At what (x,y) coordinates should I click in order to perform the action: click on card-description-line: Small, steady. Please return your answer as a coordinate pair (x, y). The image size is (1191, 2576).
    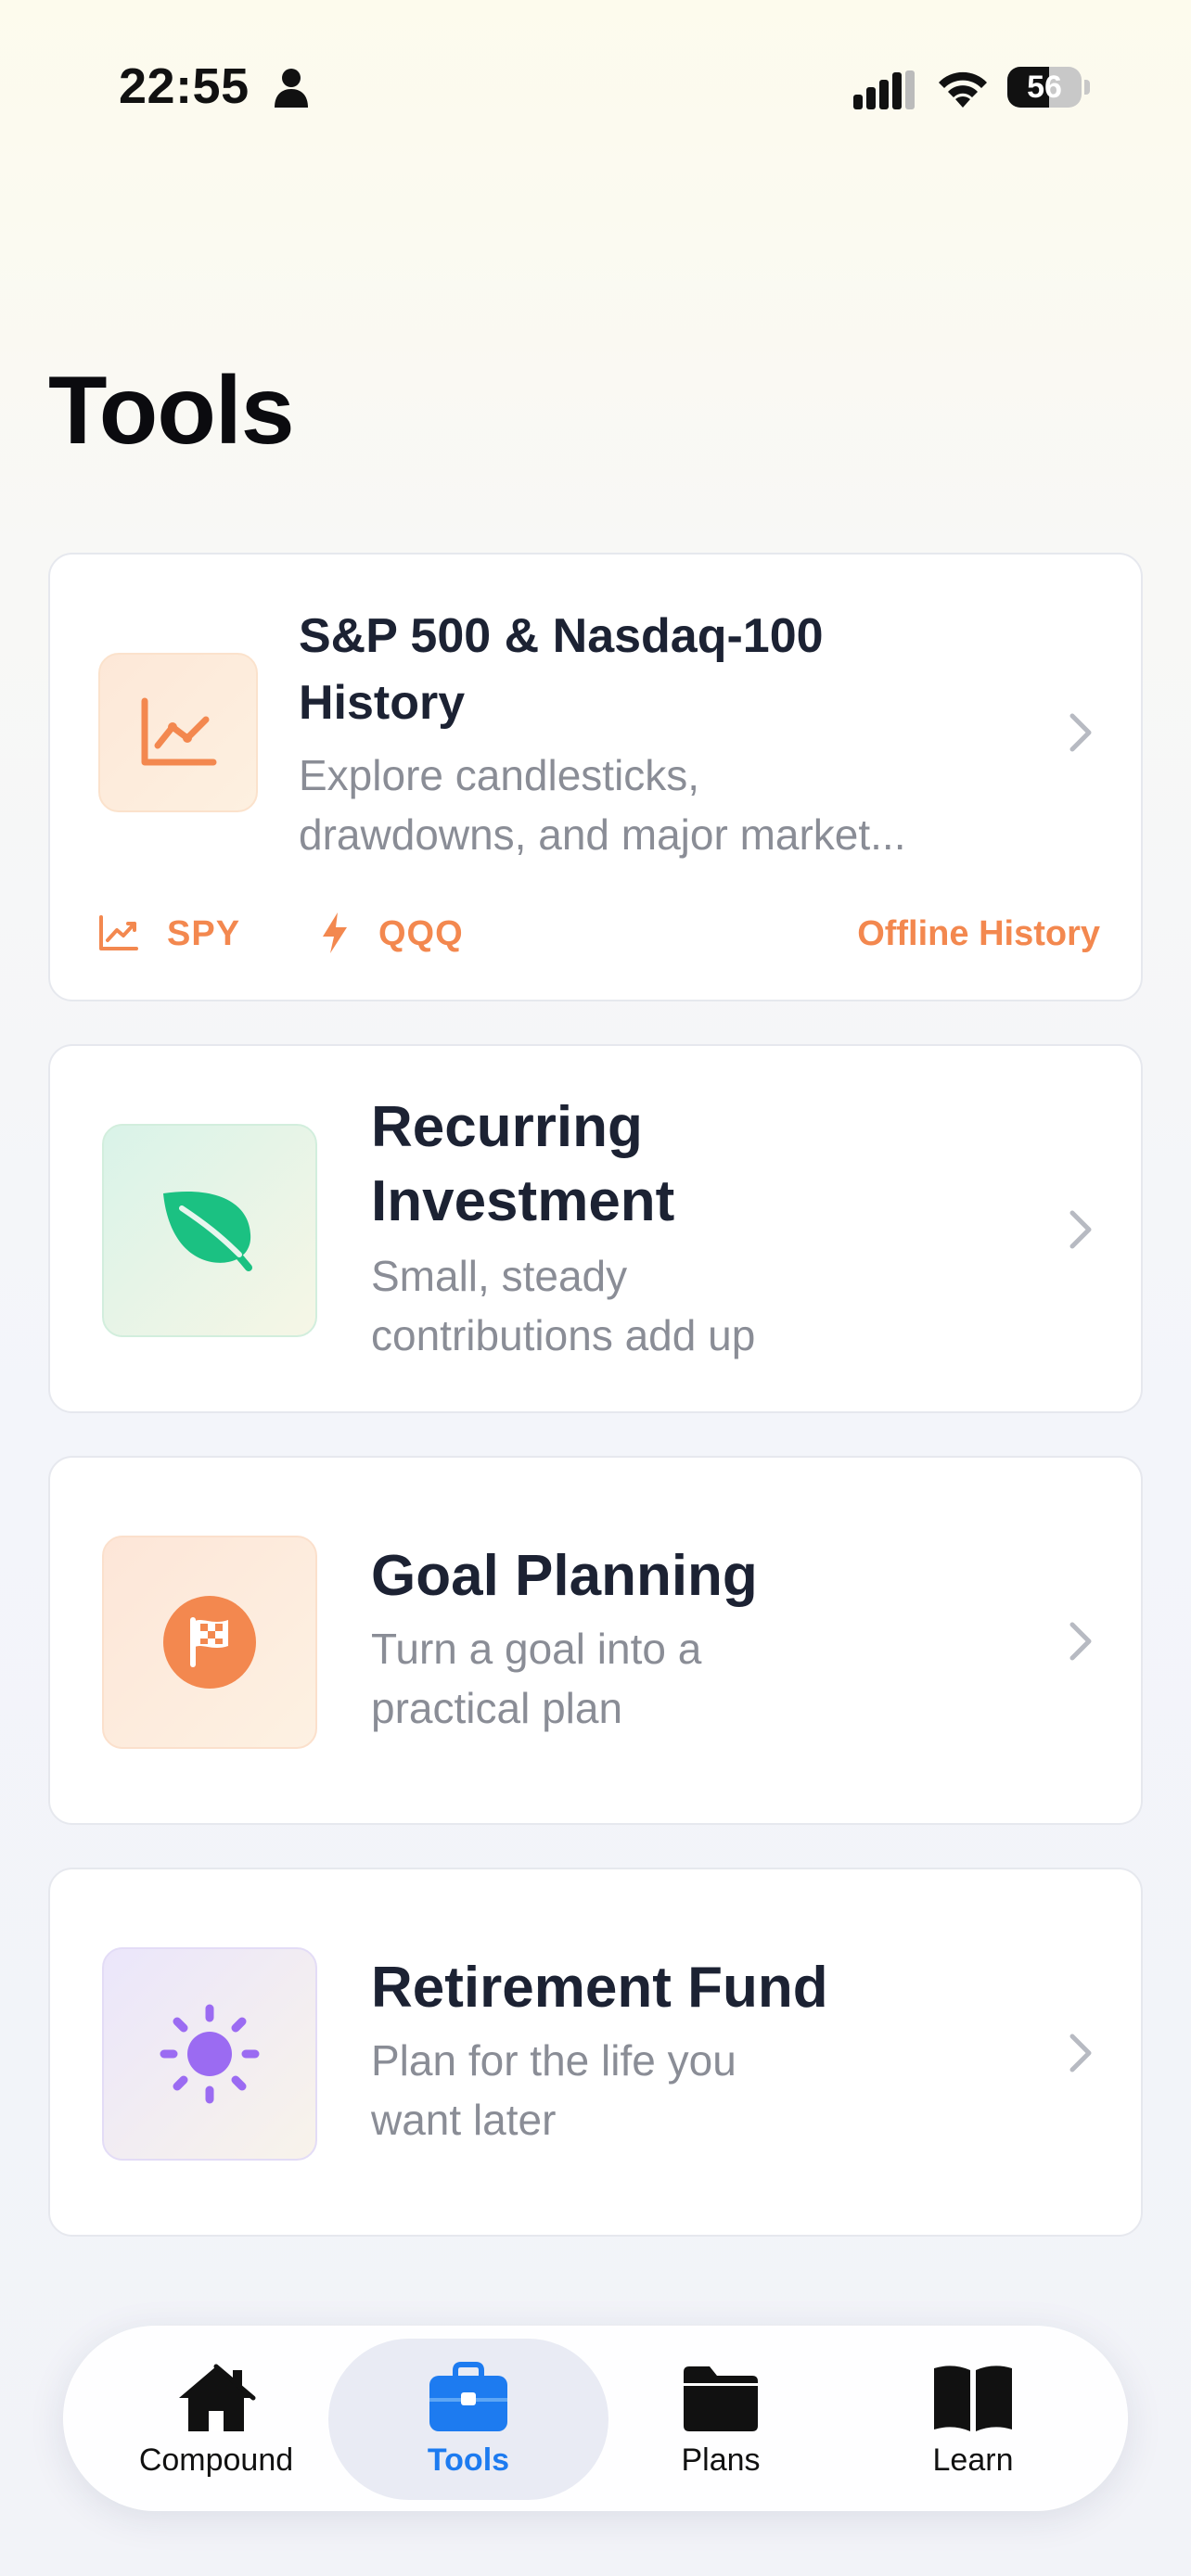
    Looking at the image, I should click on (499, 1276).